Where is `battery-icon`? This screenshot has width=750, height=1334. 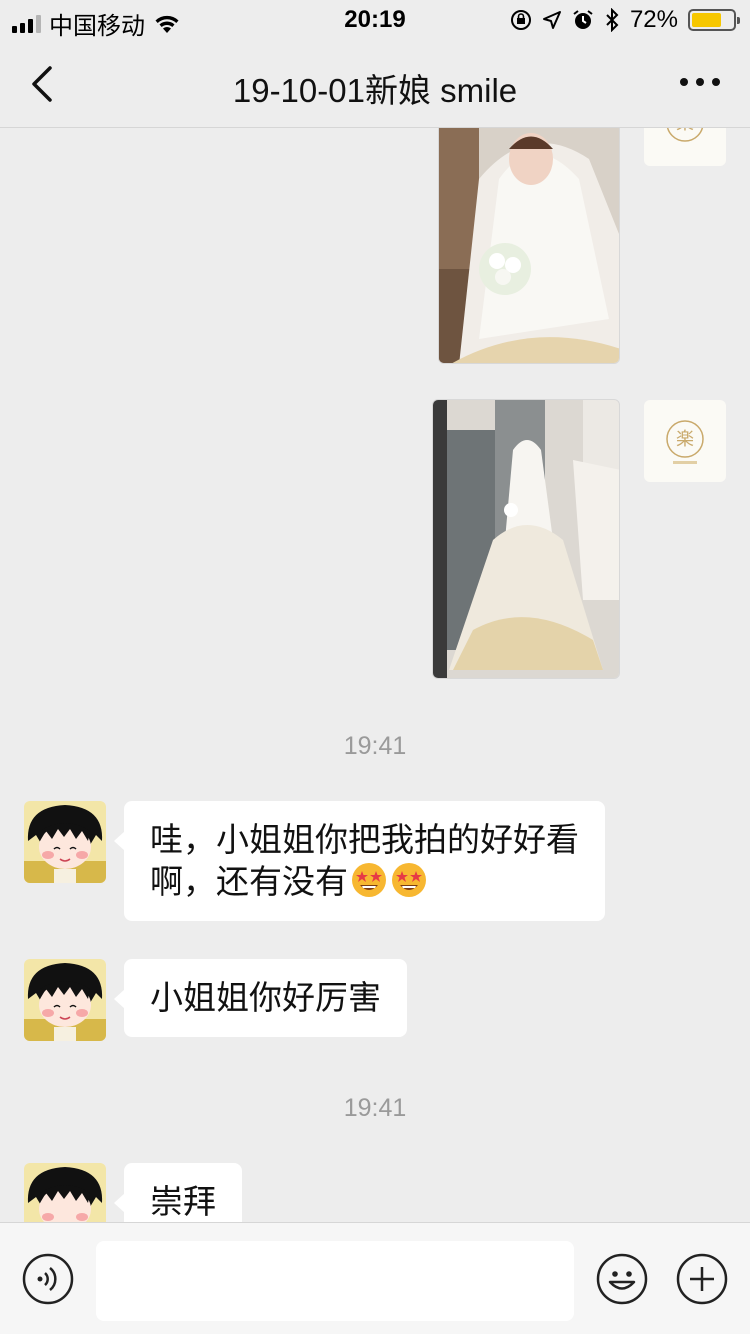
battery-icon is located at coordinates (714, 20).